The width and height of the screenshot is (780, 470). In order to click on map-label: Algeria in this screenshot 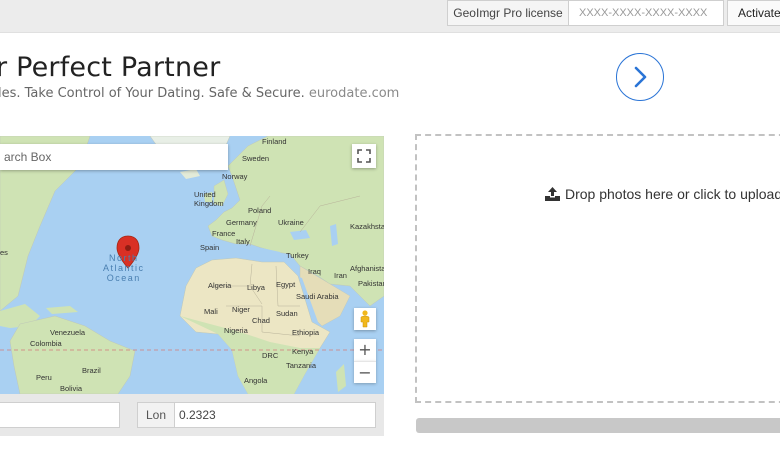, I will do `click(220, 285)`.